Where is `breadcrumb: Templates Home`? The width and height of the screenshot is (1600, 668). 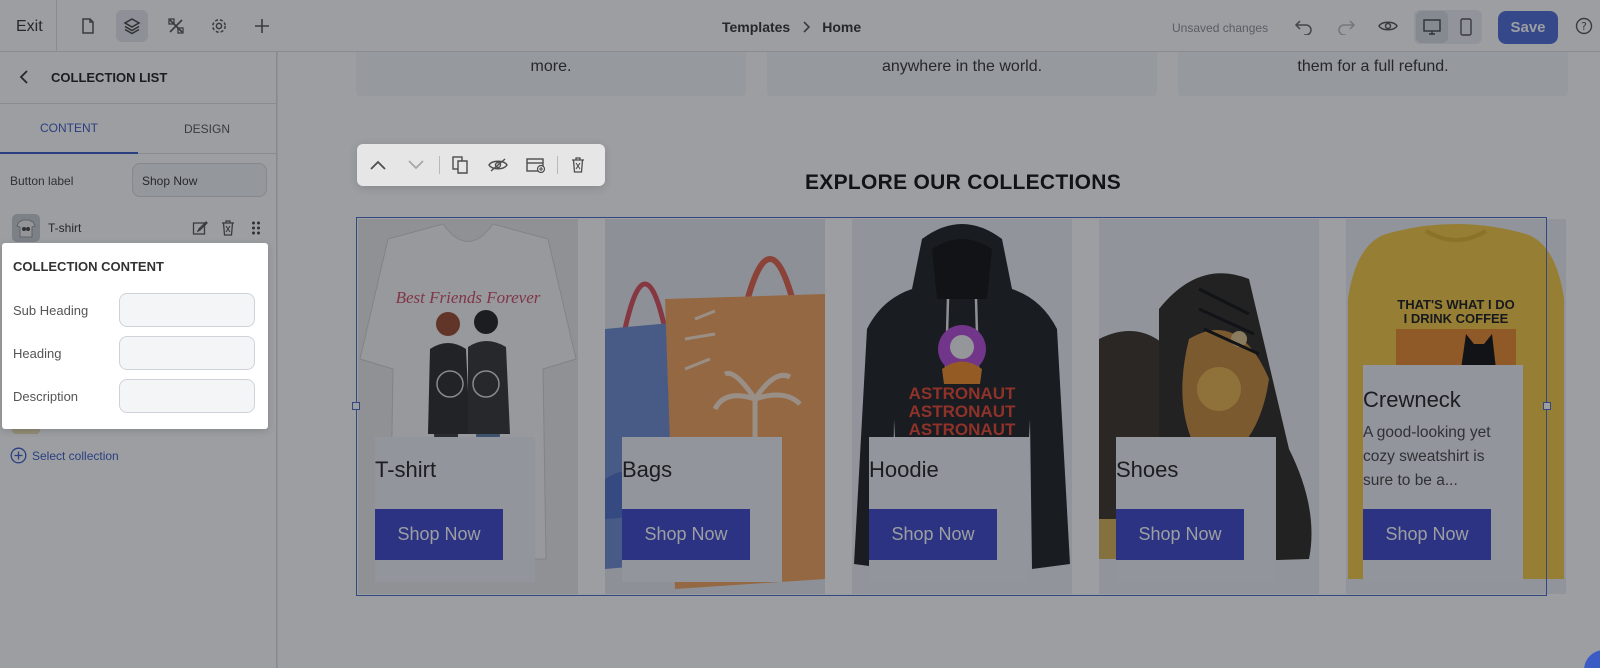
breadcrumb: Templates Home is located at coordinates (791, 27).